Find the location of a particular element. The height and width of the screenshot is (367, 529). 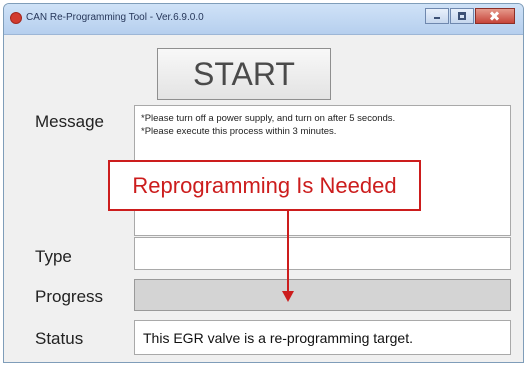

title-bar: CAN Re-Programming Tool - Ver.6.9.0.0 is located at coordinates (263, 19).